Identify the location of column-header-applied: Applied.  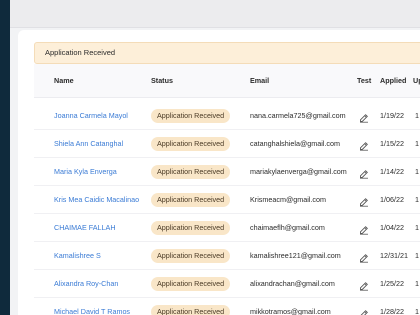
(393, 80).